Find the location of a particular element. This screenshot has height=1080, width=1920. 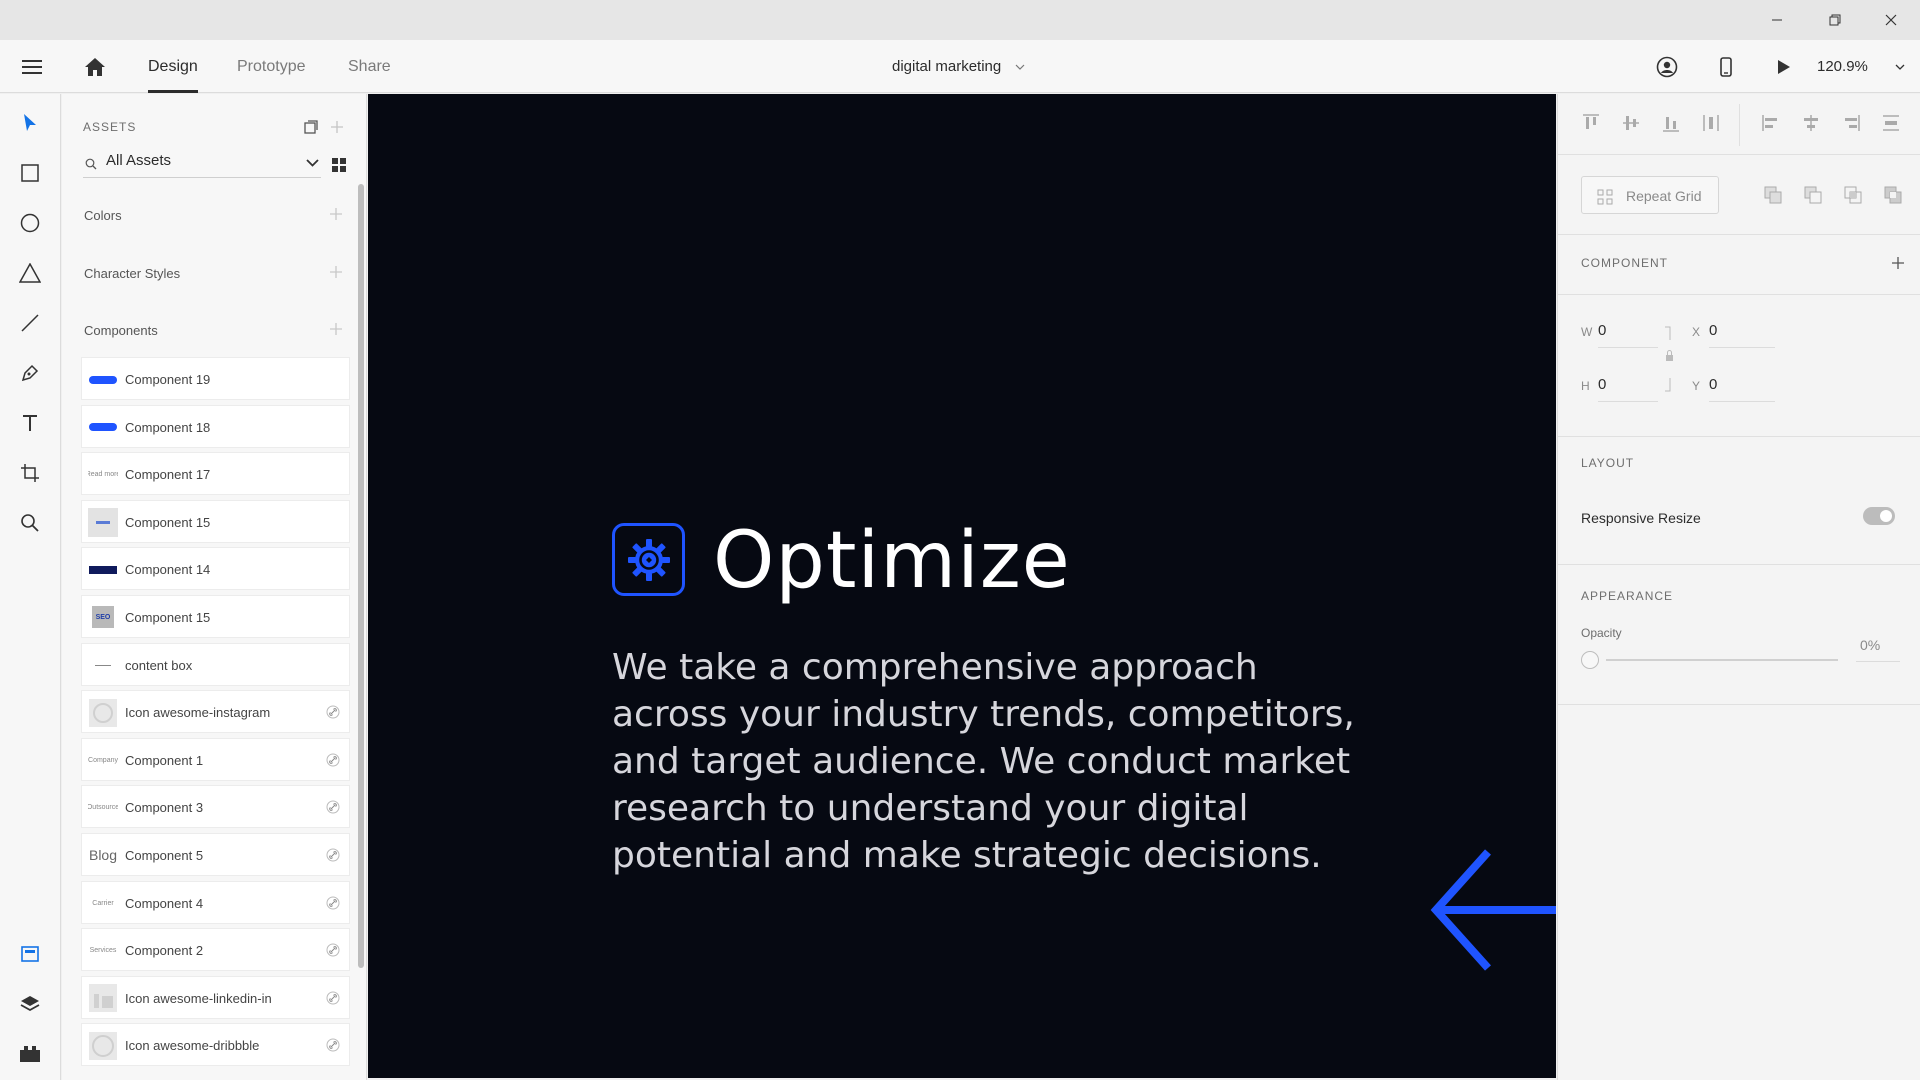

align-right-button is located at coordinates (1851, 123).